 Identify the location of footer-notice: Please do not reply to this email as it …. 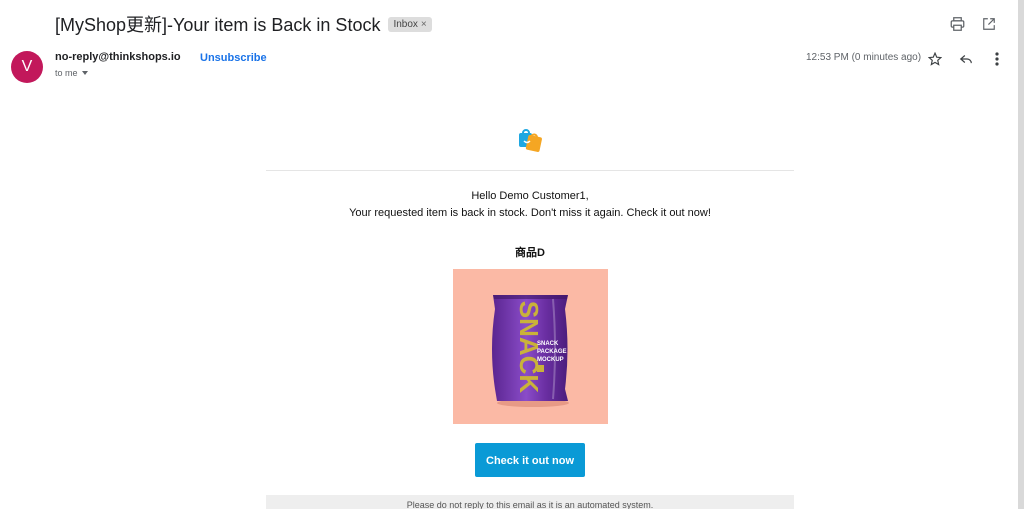
(530, 502).